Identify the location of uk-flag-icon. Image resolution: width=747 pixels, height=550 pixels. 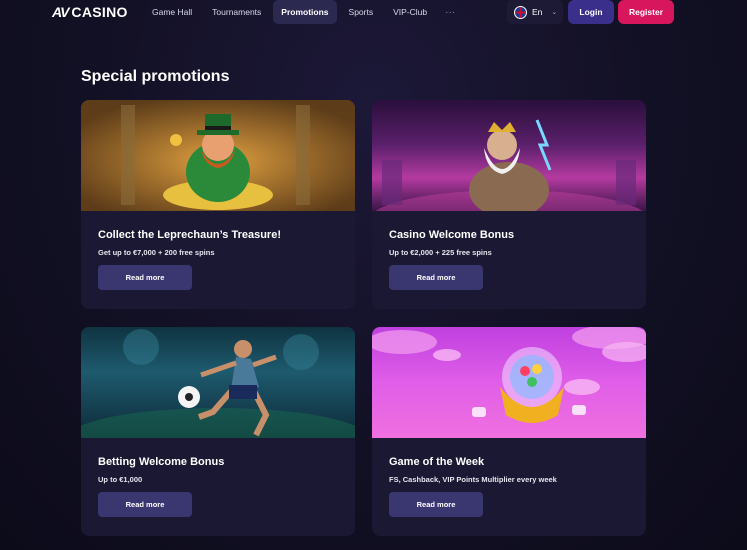
(520, 12).